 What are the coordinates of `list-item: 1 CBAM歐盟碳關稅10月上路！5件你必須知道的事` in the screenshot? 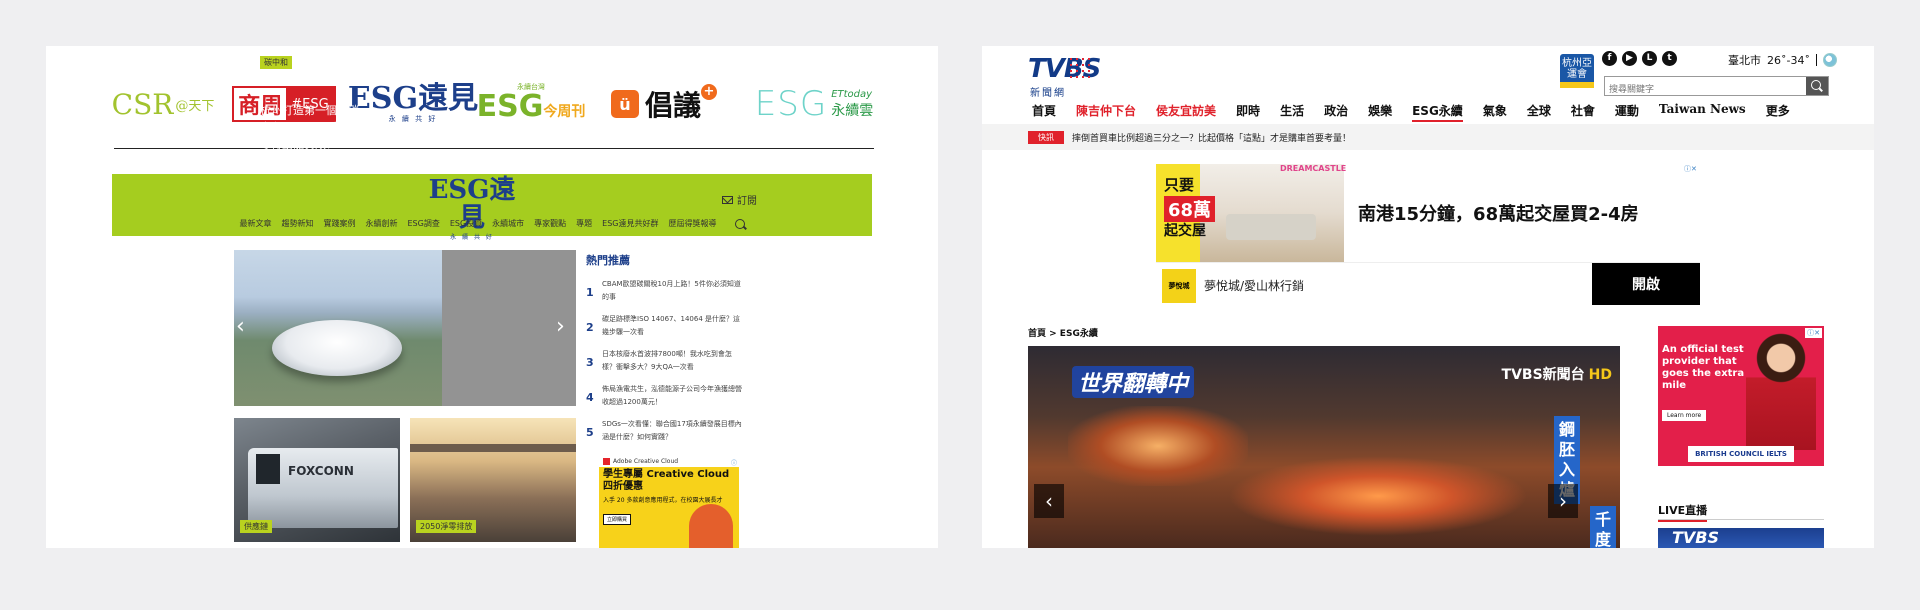 It's located at (666, 295).